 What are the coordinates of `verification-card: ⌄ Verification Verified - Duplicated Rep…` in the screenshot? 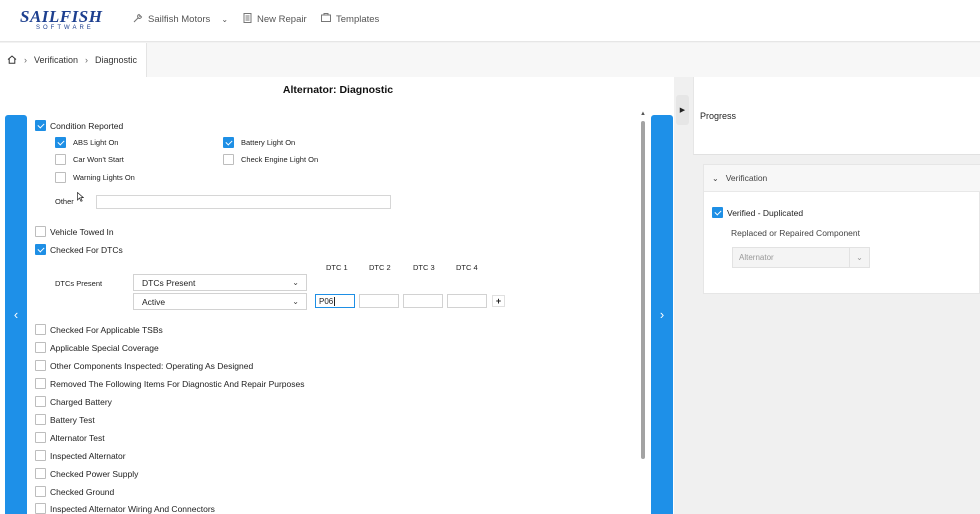 It's located at (841, 229).